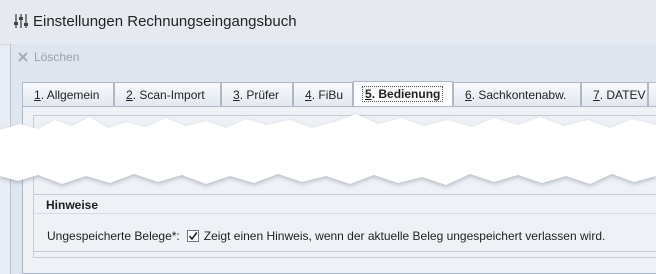  What do you see at coordinates (468, 95) in the screenshot?
I see `tab-accelerator: 6` at bounding box center [468, 95].